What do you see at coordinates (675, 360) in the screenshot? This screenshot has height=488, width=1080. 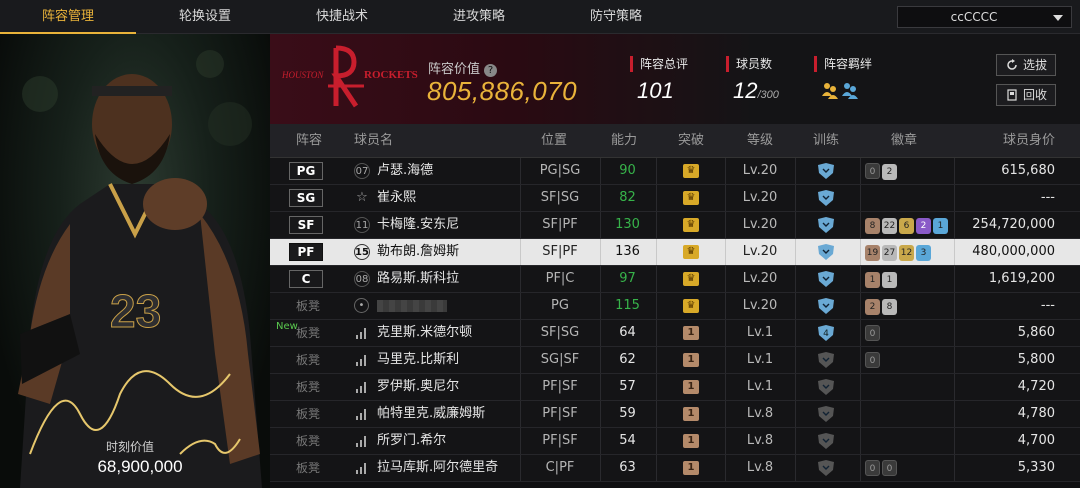 I see `table-row: 板凳 马里克.比斯利 SG|SF 62 1 Lv.1 0 5,800` at bounding box center [675, 360].